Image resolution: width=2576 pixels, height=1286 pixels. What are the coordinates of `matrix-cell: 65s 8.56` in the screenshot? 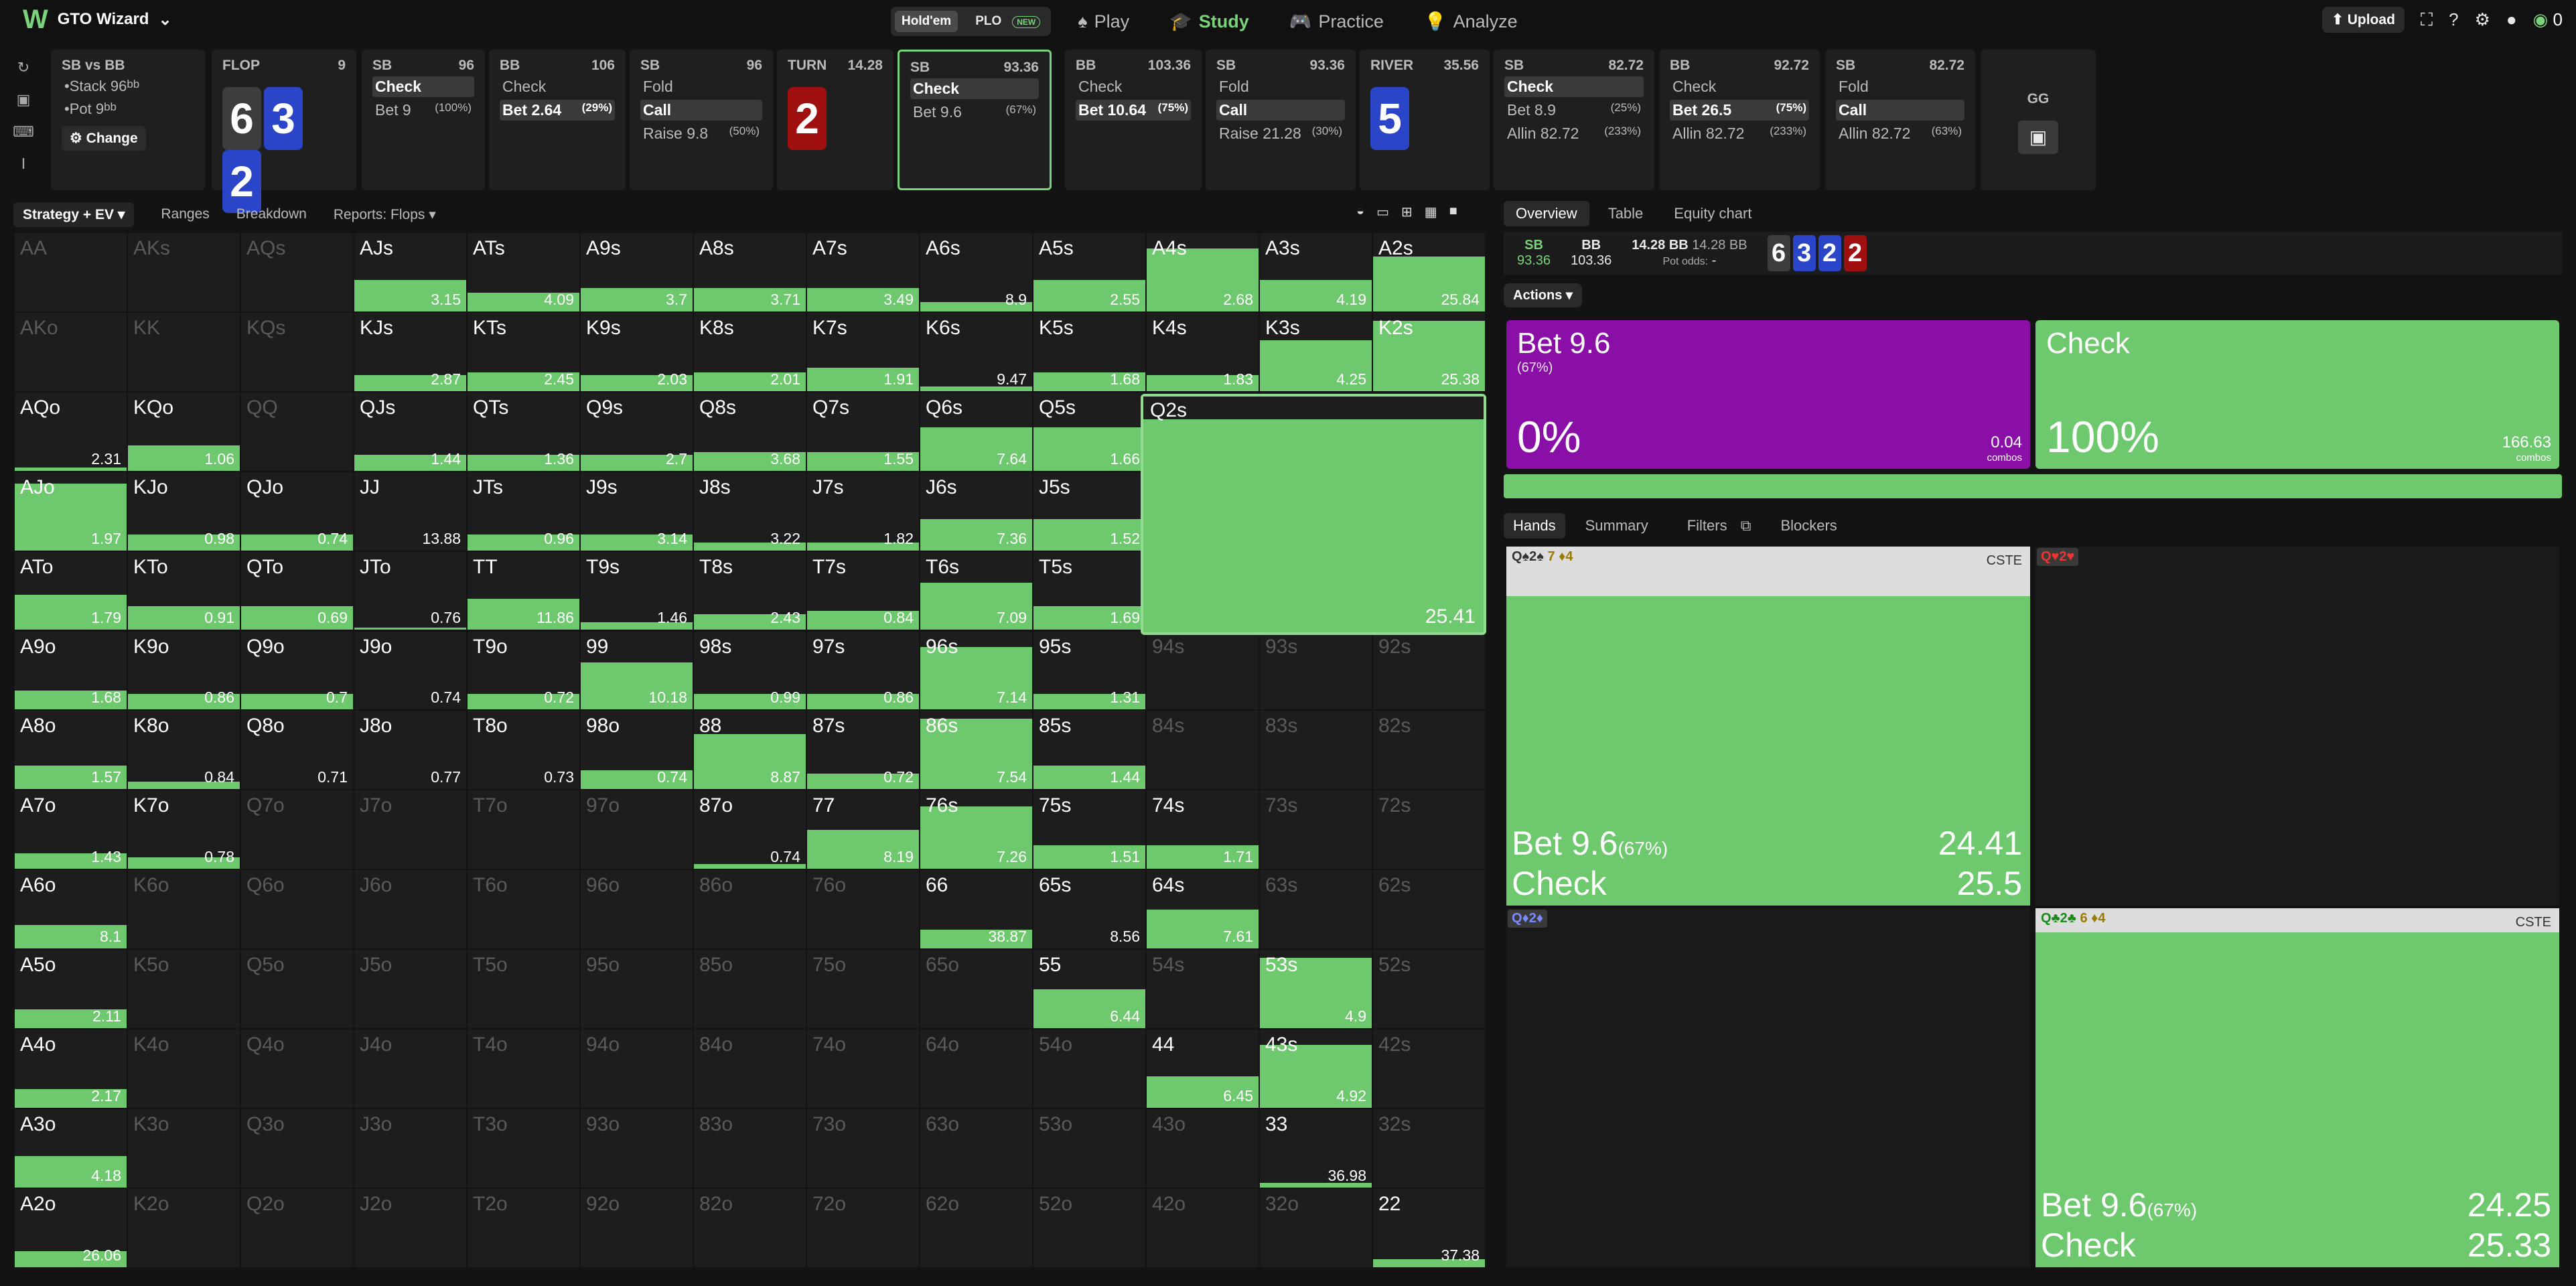 It's located at (1089, 909).